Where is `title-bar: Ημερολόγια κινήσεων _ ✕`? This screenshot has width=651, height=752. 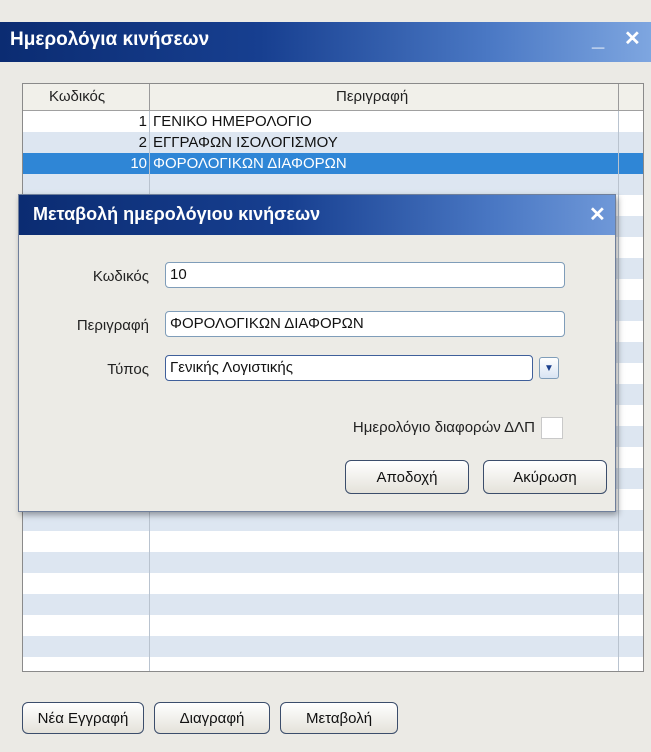 title-bar: Ημερολόγια κινήσεων _ ✕ is located at coordinates (325, 42).